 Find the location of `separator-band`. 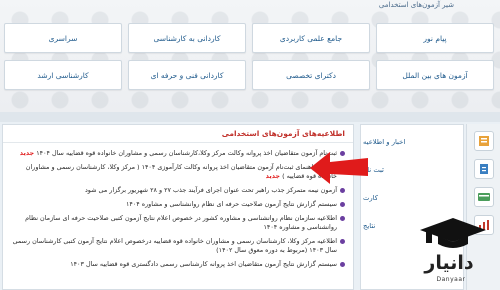

separator-band is located at coordinates (250, 117).